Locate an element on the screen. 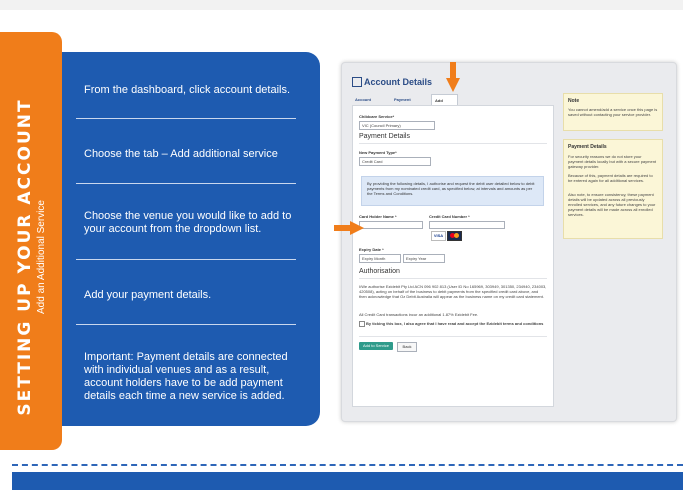  back-button: Back is located at coordinates (407, 347).